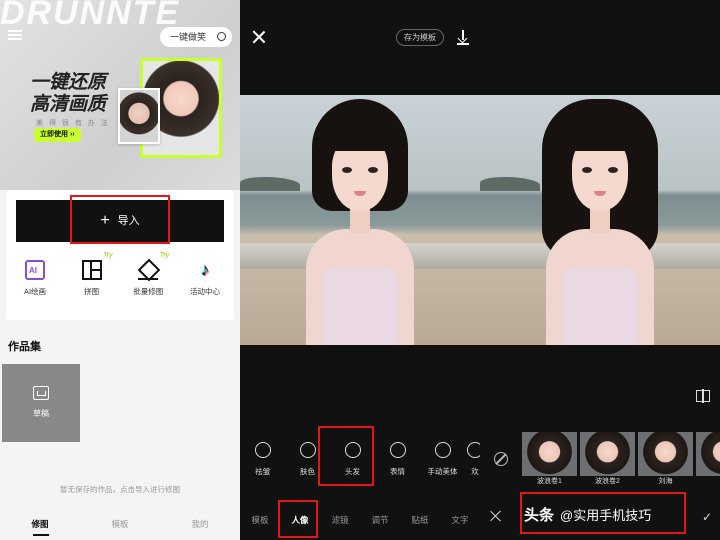  What do you see at coordinates (41, 403) in the screenshot?
I see `draft-tile: 草稿` at bounding box center [41, 403].